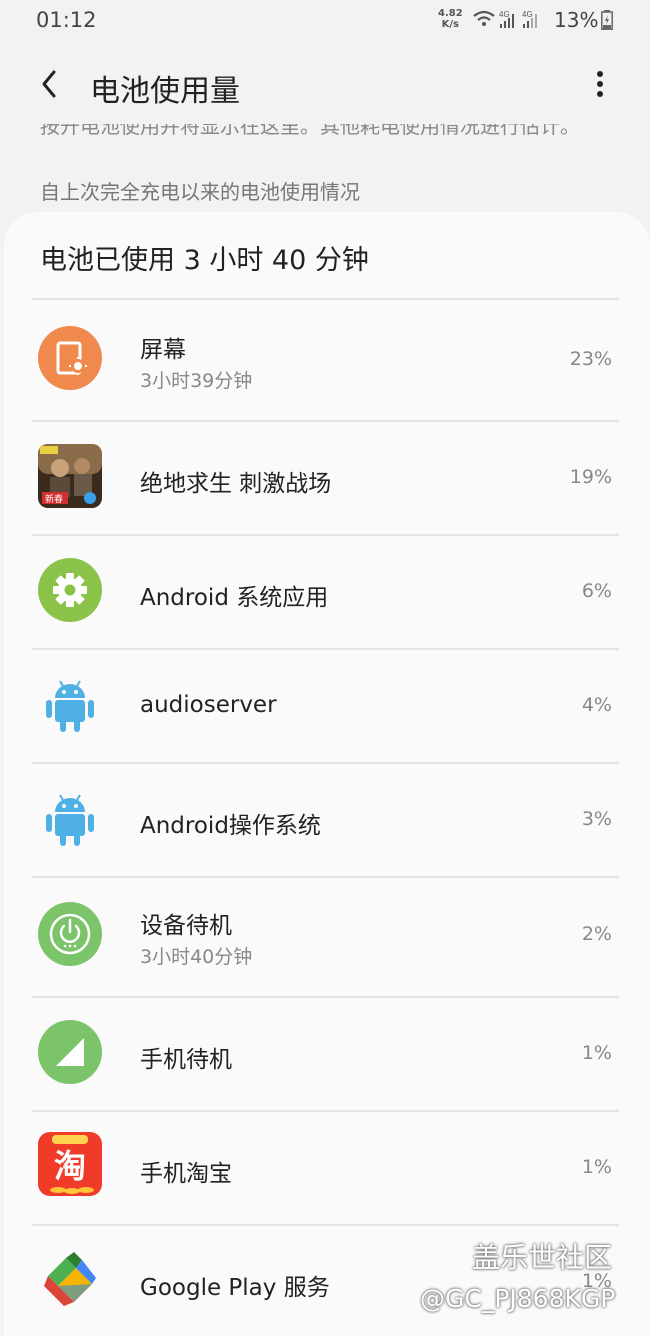 This screenshot has width=650, height=1336. What do you see at coordinates (327, 1168) in the screenshot?
I see `list-item-taobao: 淘 手机淘宝 1%` at bounding box center [327, 1168].